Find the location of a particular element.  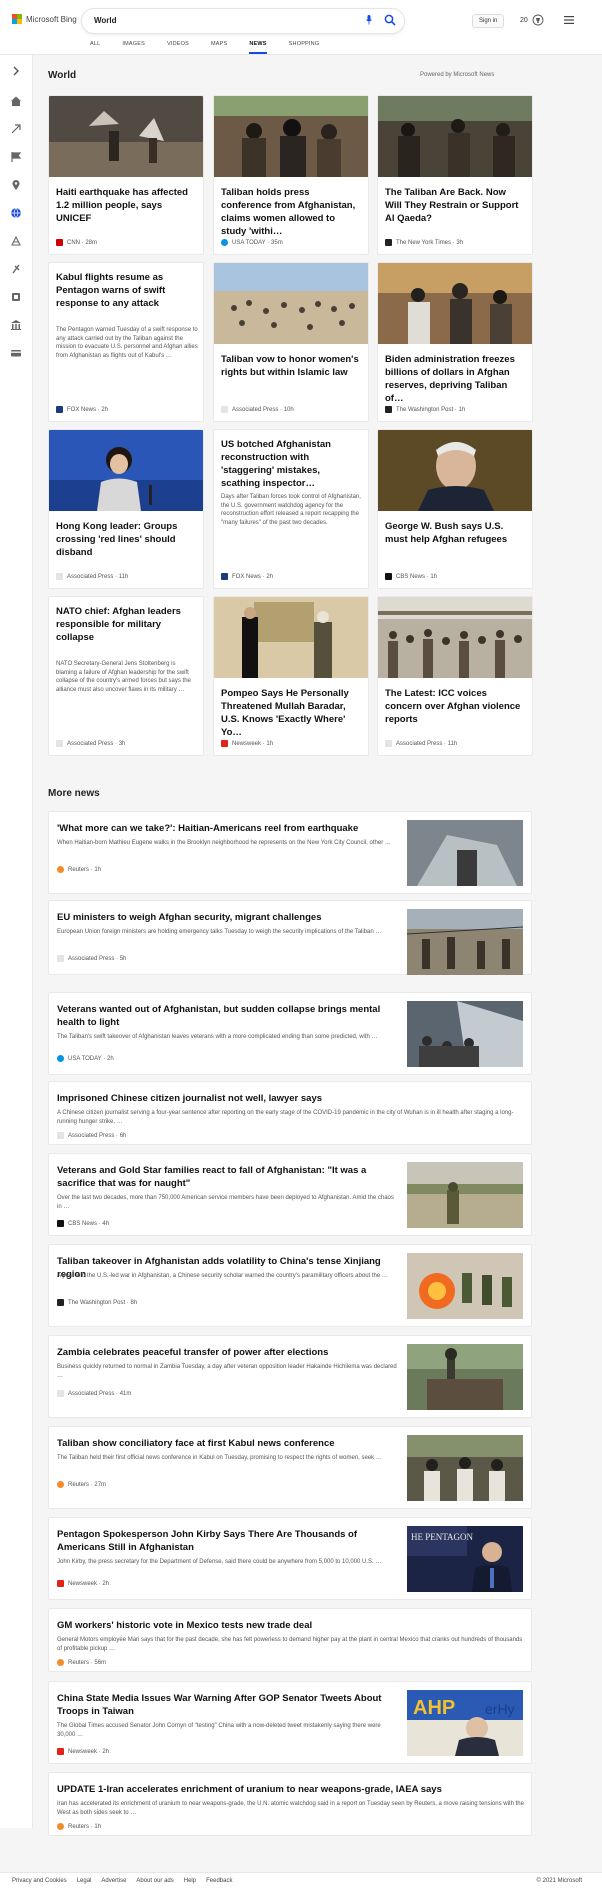

tab-videos: VIDEOS is located at coordinates (178, 47).